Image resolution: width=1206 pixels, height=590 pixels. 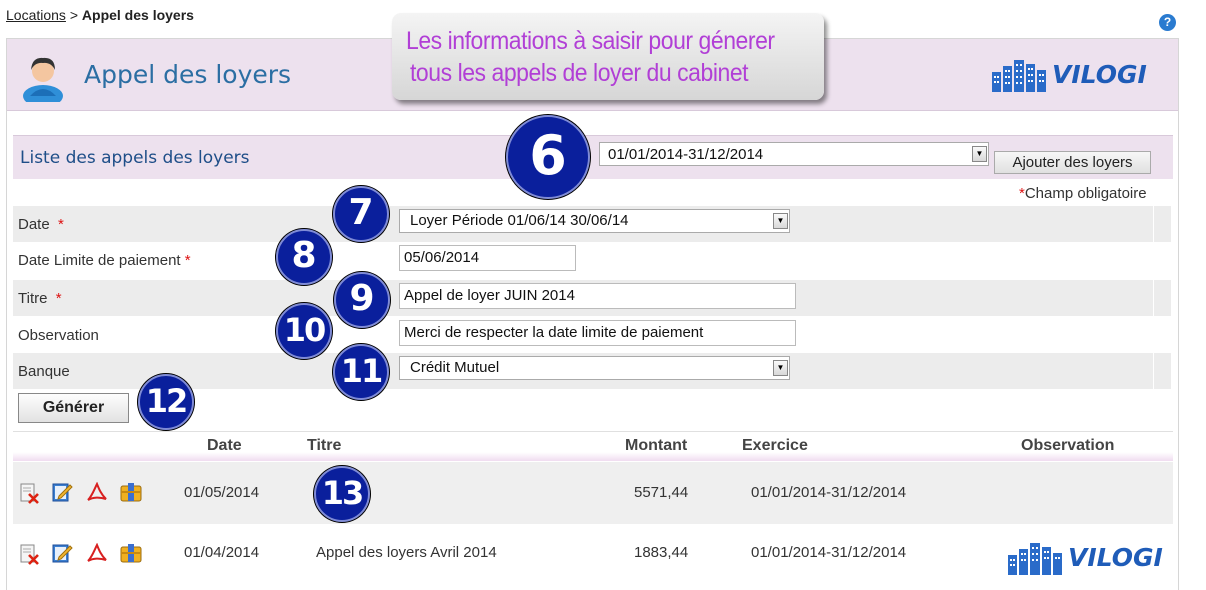 What do you see at coordinates (1167, 22) in the screenshot?
I see `help-icon: ?` at bounding box center [1167, 22].